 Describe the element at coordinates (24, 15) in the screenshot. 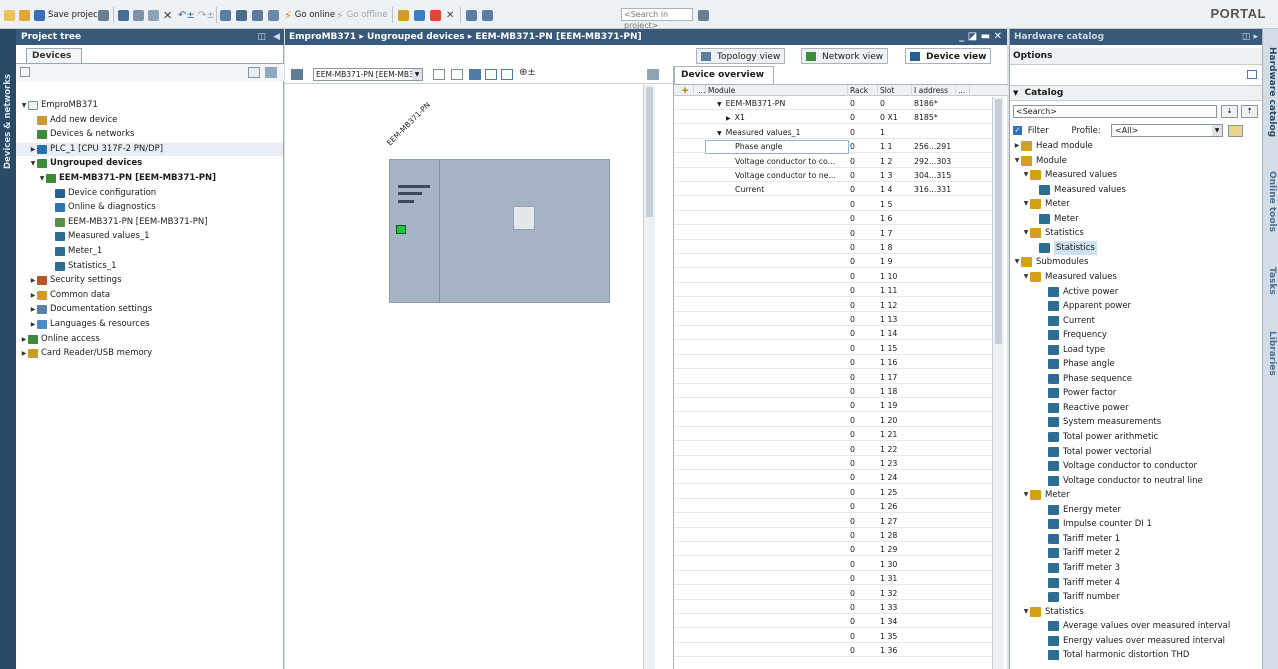

I see `open-project-icon` at that location.